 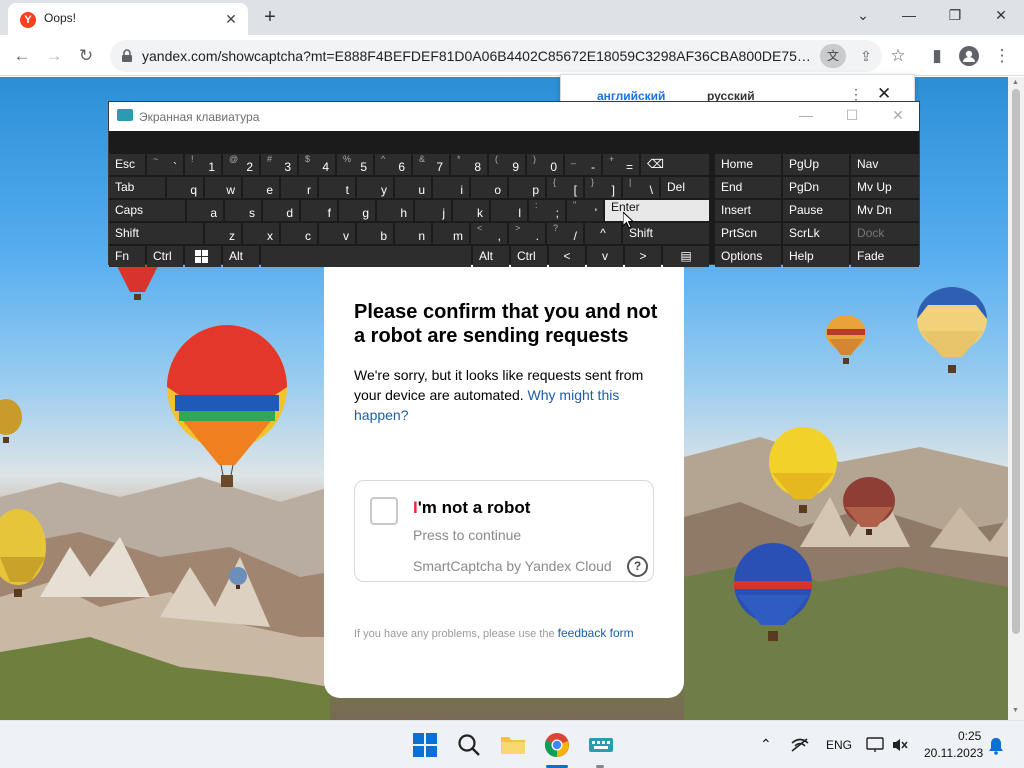 What do you see at coordinates (261, 233) in the screenshot?
I see `osk-key-x: x` at bounding box center [261, 233].